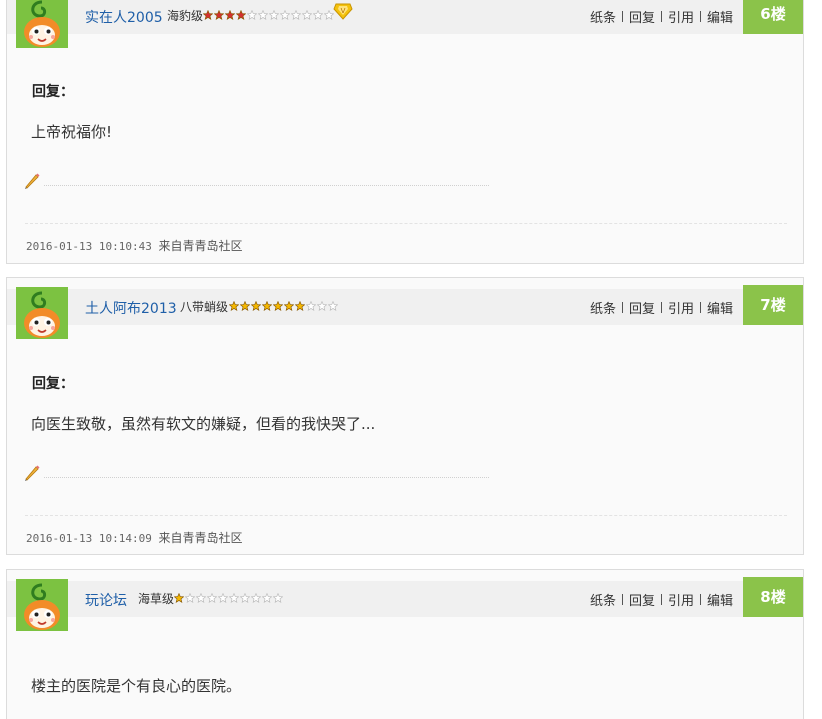 The width and height of the screenshot is (822, 719). Describe the element at coordinates (89, 246) in the screenshot. I see `post-timestamp: 2016-01-13 10:10:43` at that location.